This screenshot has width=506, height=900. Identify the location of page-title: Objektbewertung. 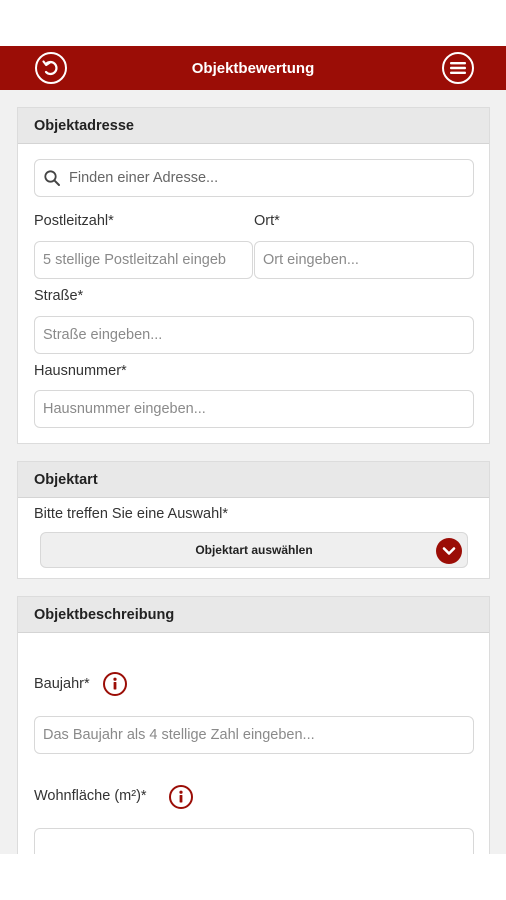
(253, 68).